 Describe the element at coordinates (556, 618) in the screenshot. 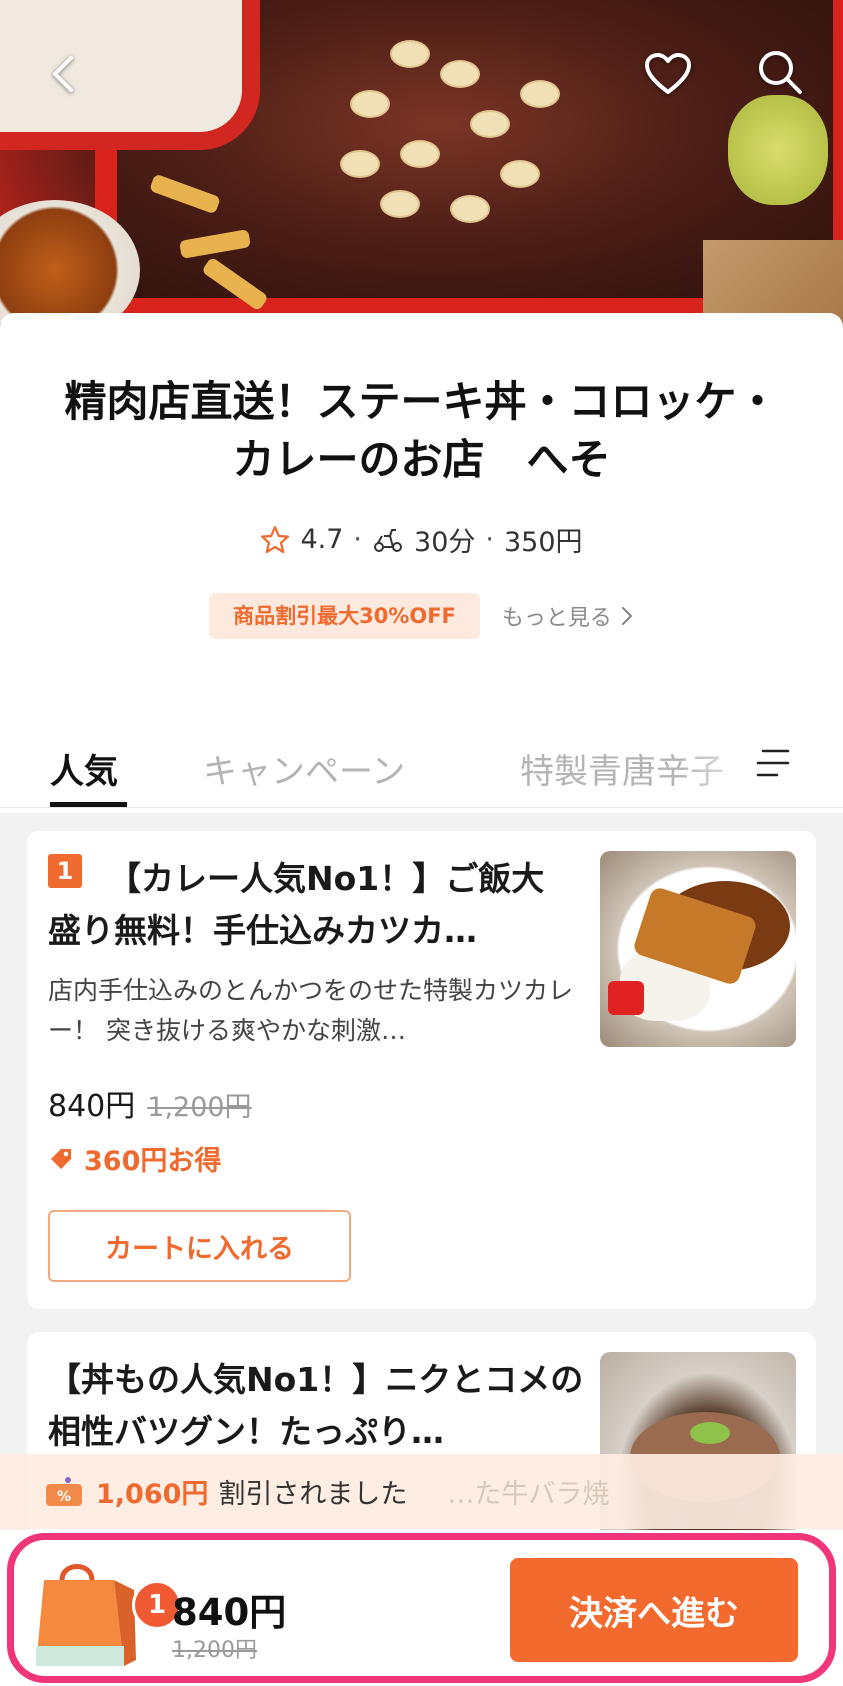

I see `more-link-label: もっと見る` at that location.